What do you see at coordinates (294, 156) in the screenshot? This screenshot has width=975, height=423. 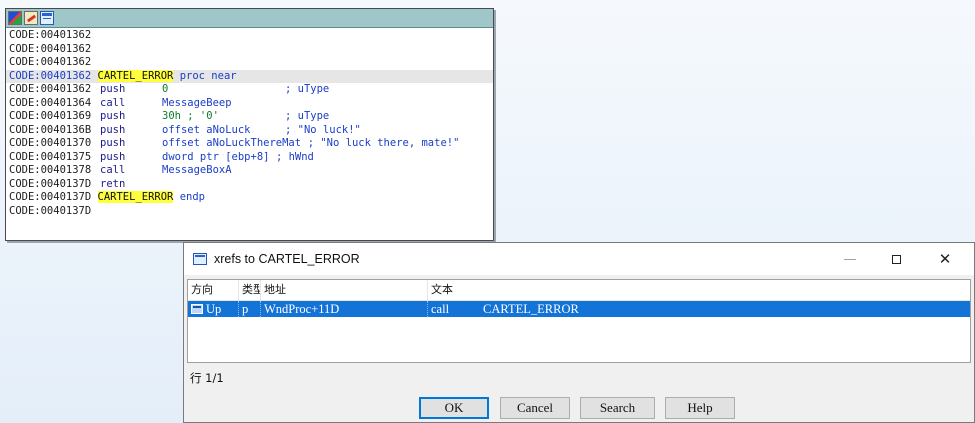 I see `instruction-comment: ; hWnd` at bounding box center [294, 156].